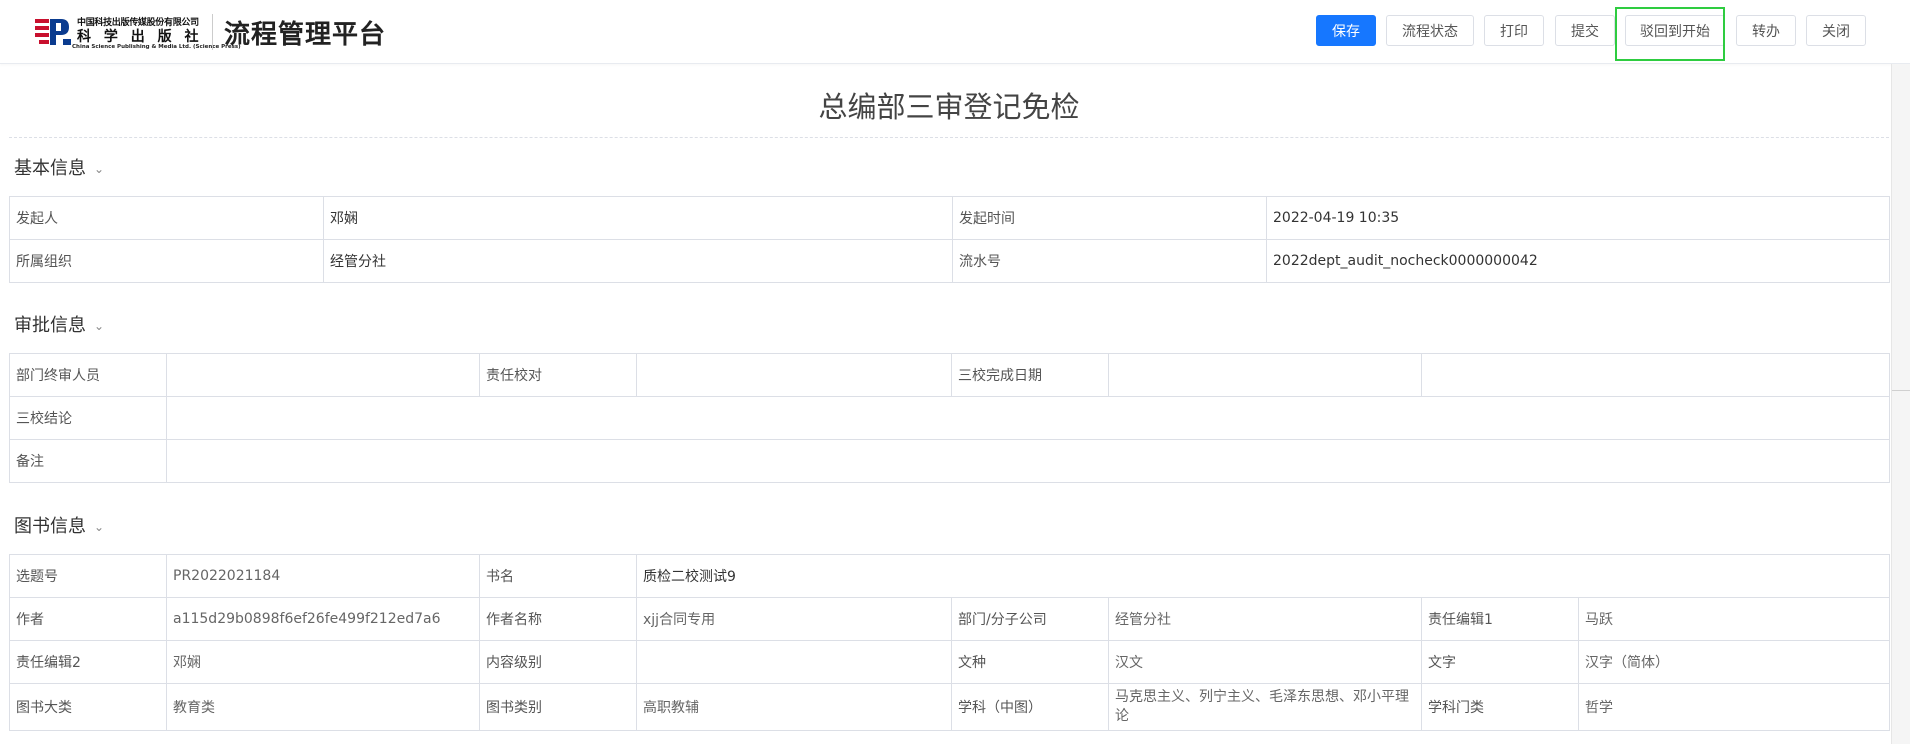 This screenshot has height=744, width=1910. I want to click on remark-label: 备注, so click(88, 461).